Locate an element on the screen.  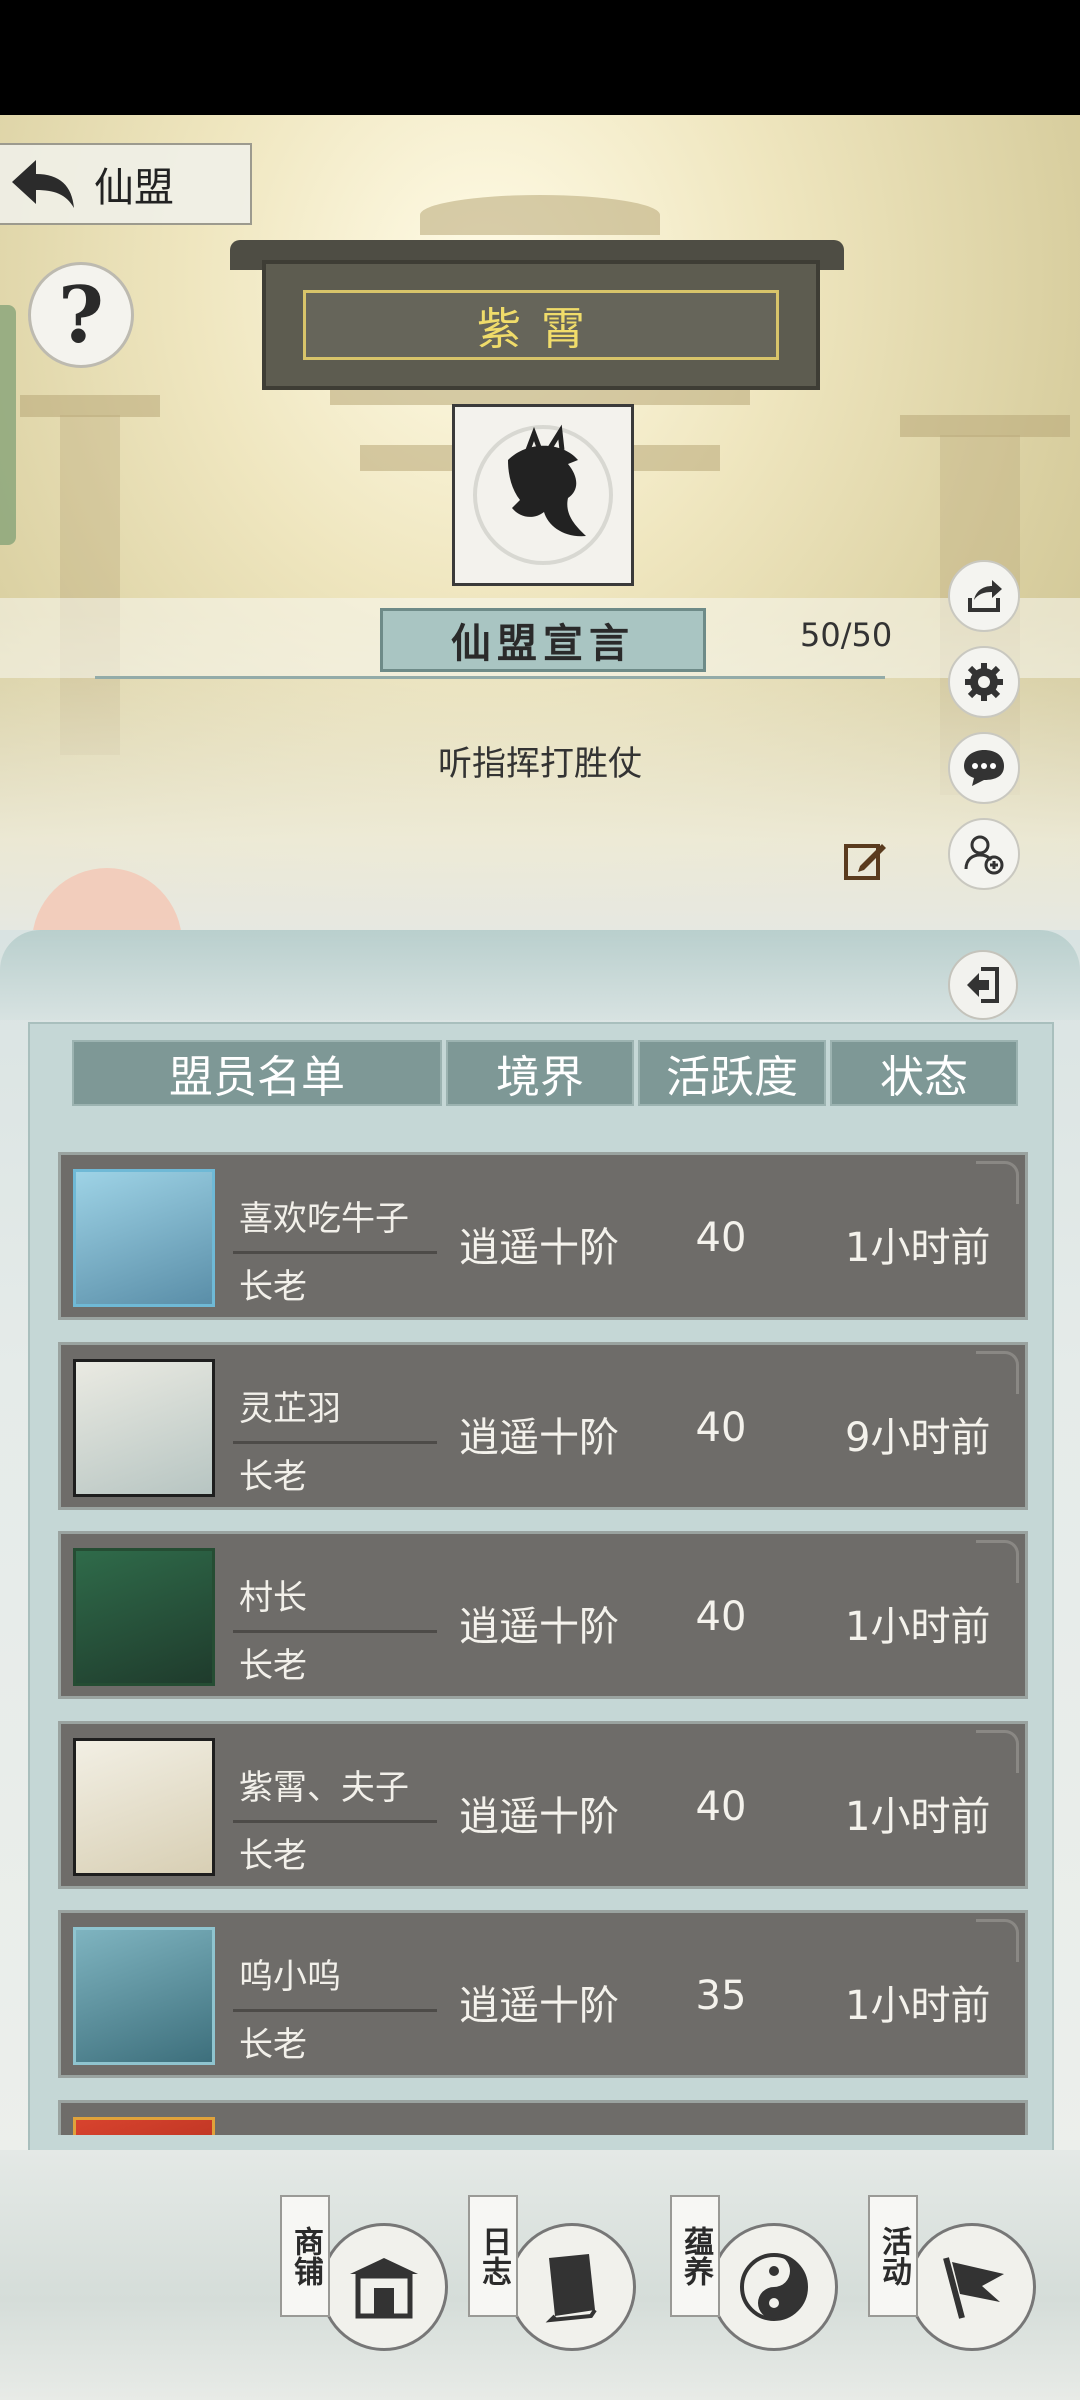
nav-nurture: 蕴养 is located at coordinates (755, 2273).